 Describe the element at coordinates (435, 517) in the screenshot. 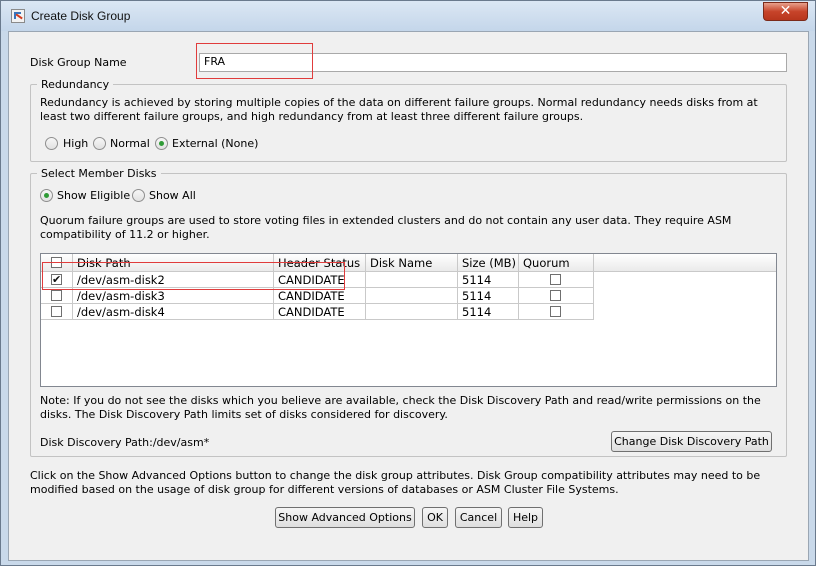

I see `ok-button: OK` at that location.